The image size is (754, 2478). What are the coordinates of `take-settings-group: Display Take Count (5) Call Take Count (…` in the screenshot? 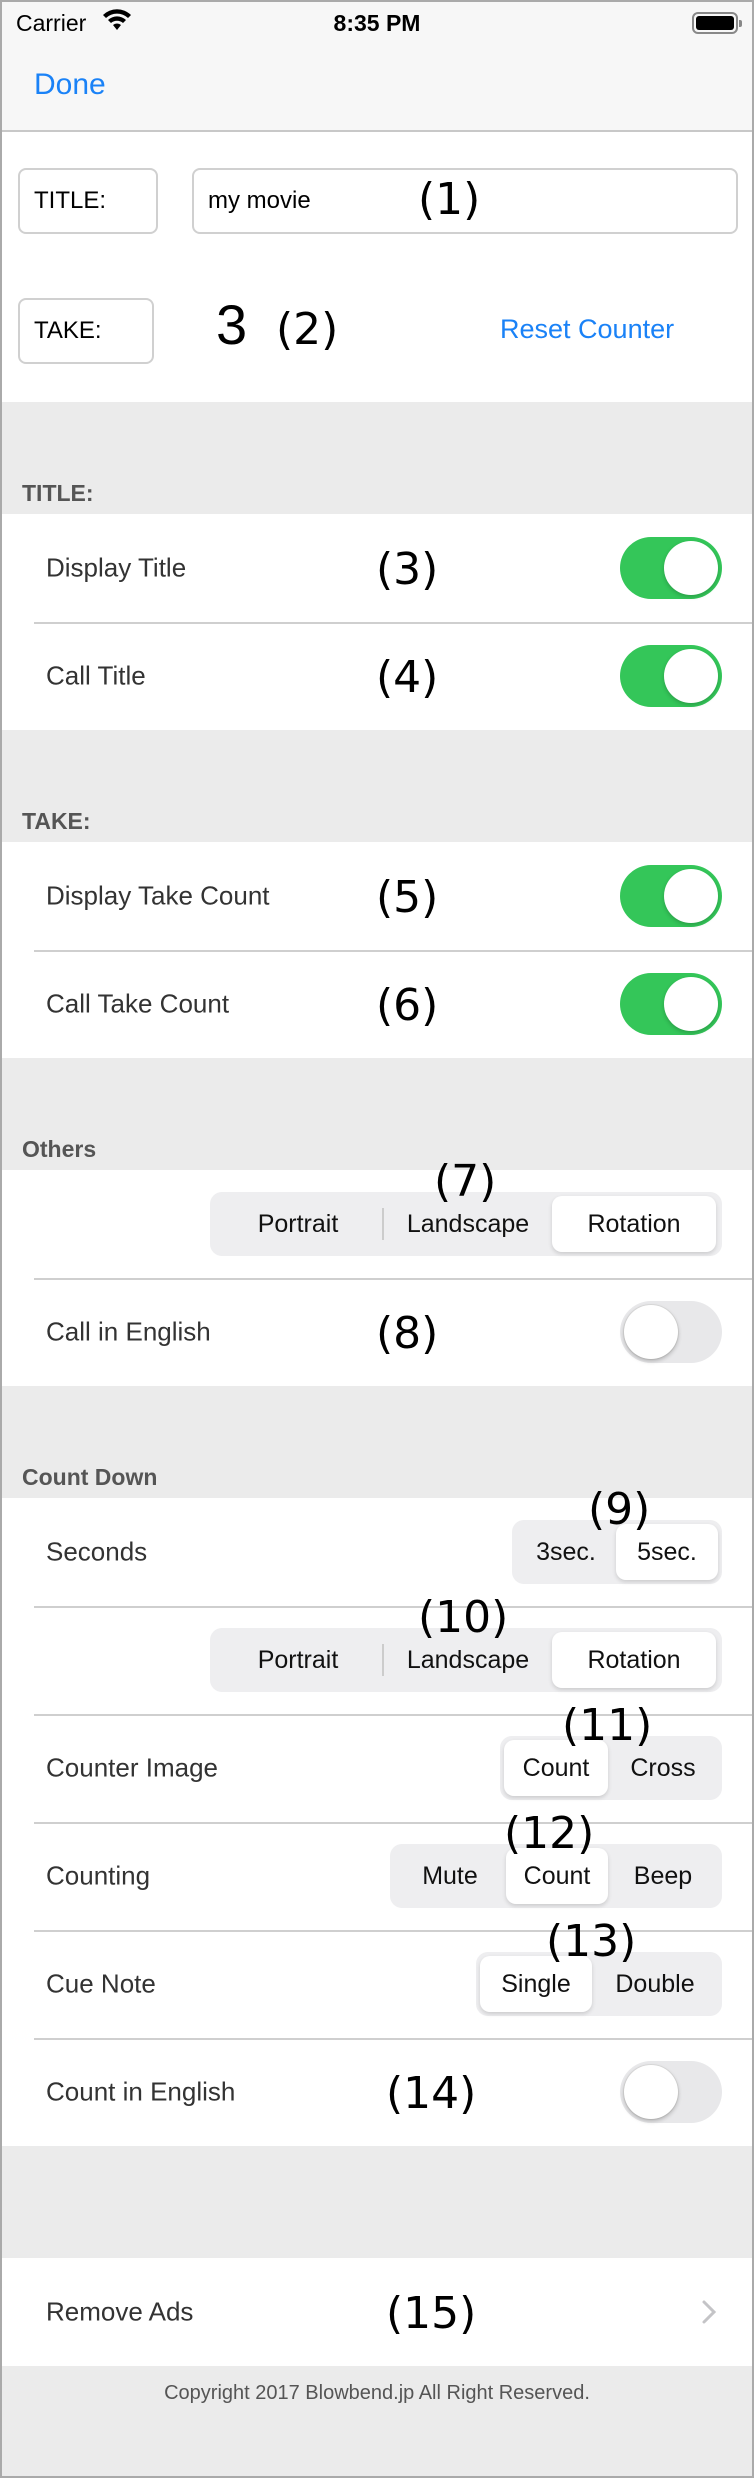 It's located at (377, 950).